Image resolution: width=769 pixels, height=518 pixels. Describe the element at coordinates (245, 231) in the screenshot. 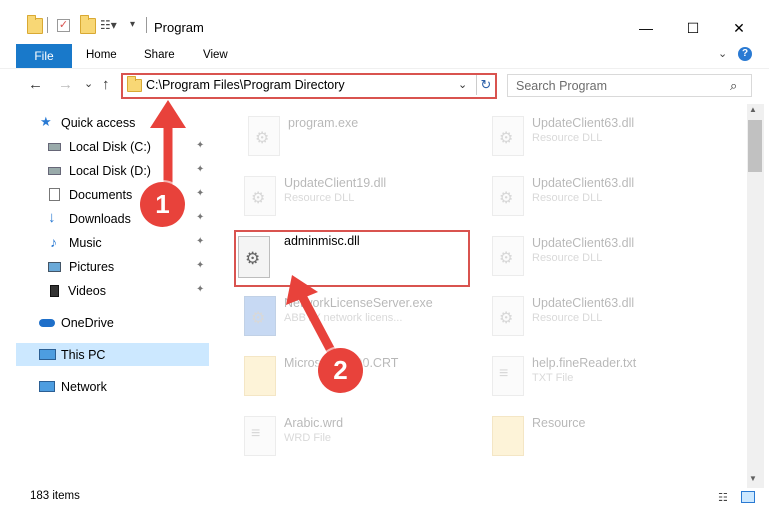

I see `annotation-arrows` at that location.